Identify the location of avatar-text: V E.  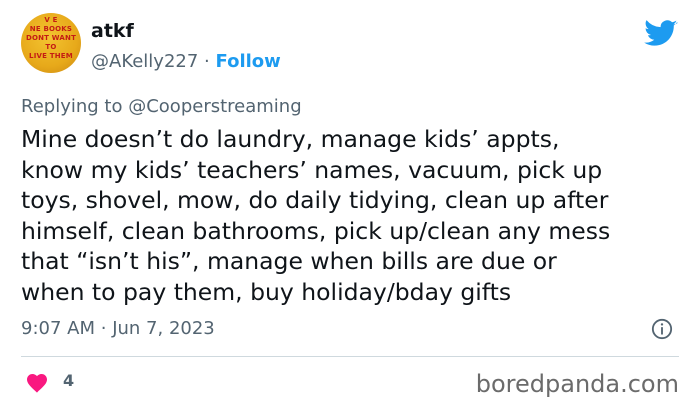
(51, 20).